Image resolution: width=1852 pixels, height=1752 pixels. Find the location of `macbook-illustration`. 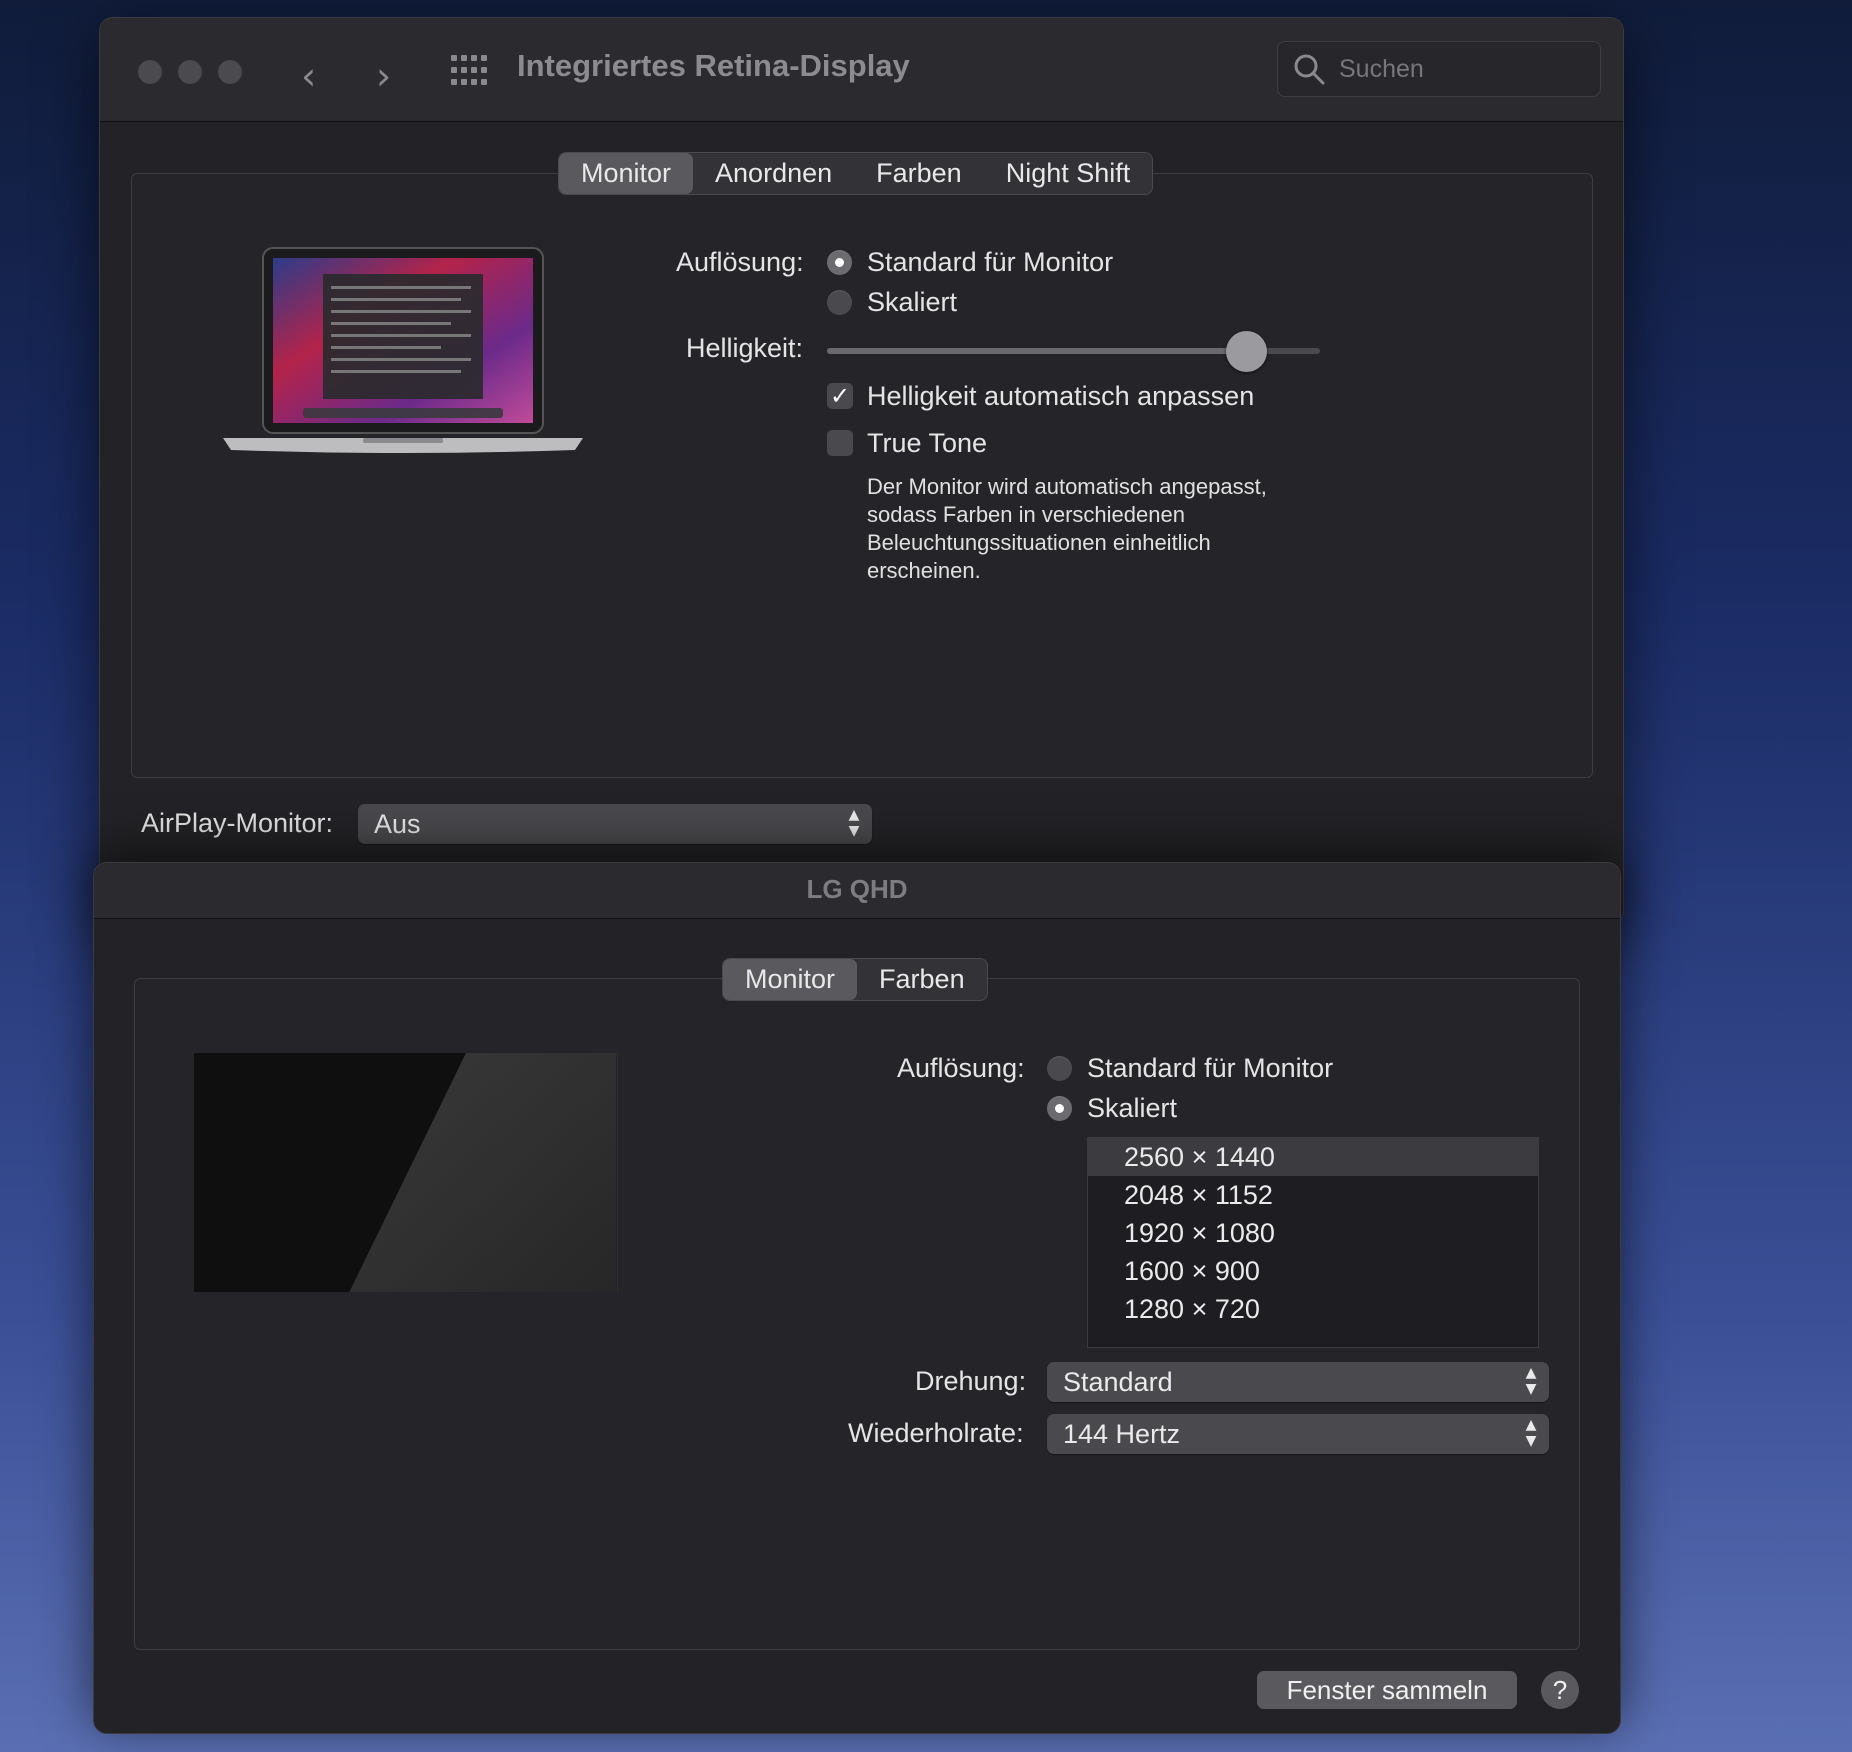

macbook-illustration is located at coordinates (403, 350).